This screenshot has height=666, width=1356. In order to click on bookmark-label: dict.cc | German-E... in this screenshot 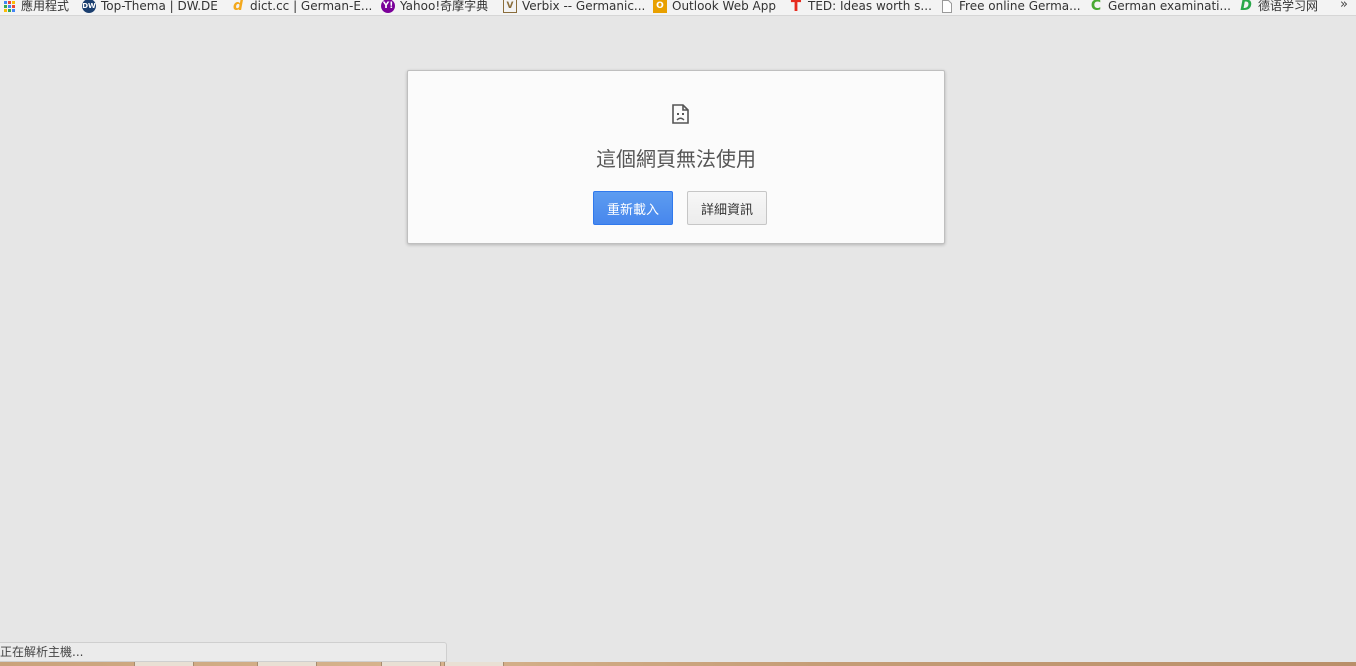, I will do `click(311, 6)`.